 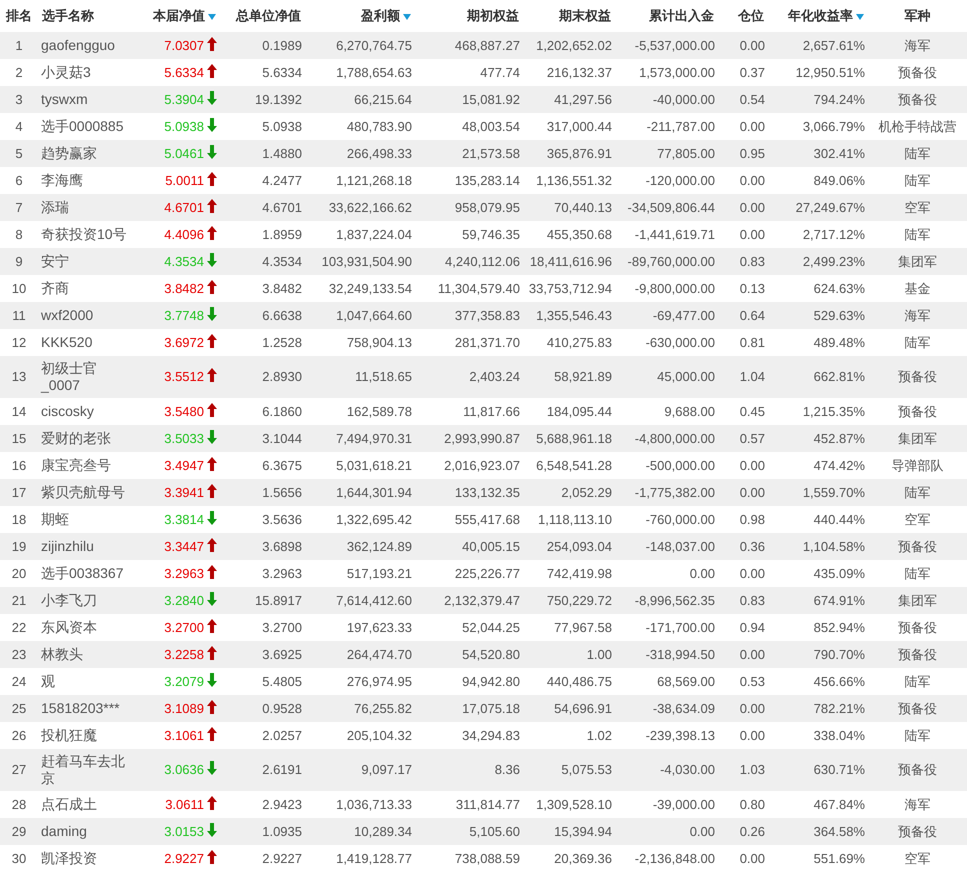 I want to click on table-cell: 48,003.54, so click(x=491, y=126).